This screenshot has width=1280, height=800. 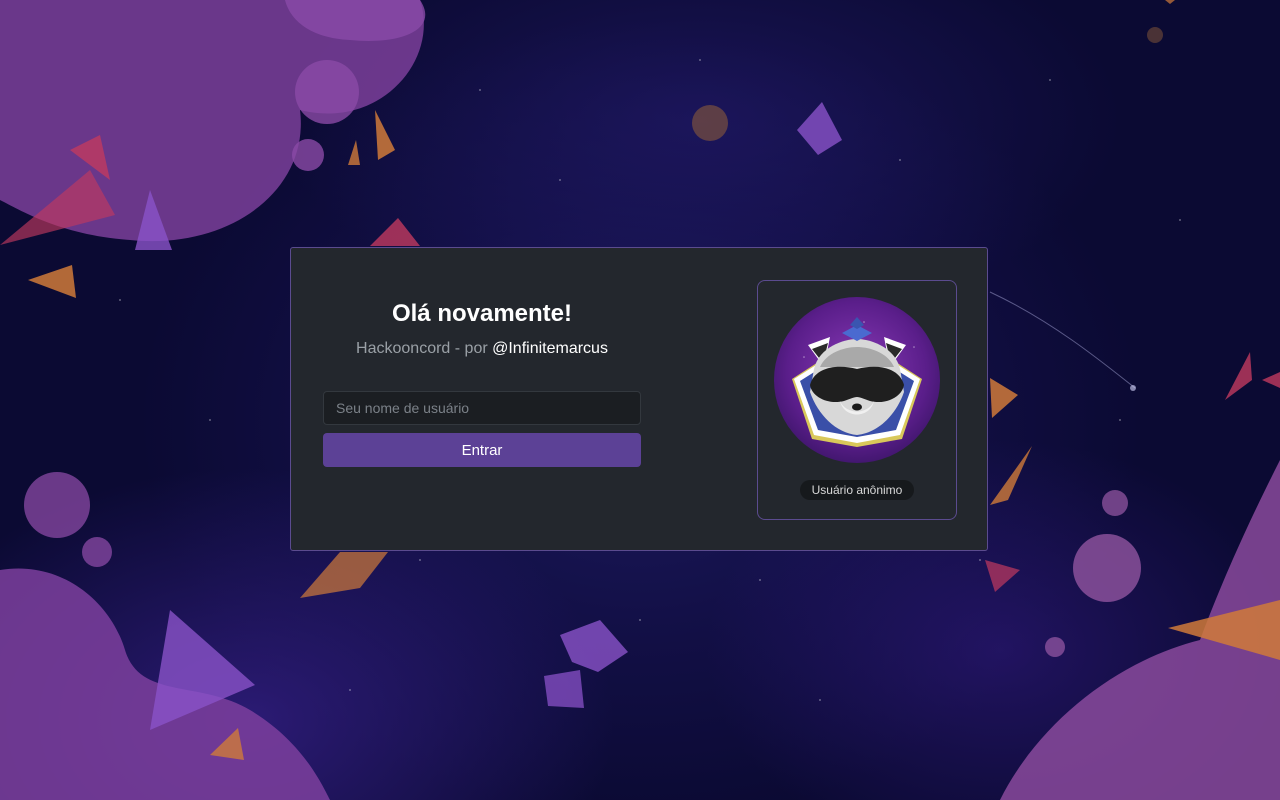 I want to click on username-badge: Usuário anônimo, so click(x=857, y=490).